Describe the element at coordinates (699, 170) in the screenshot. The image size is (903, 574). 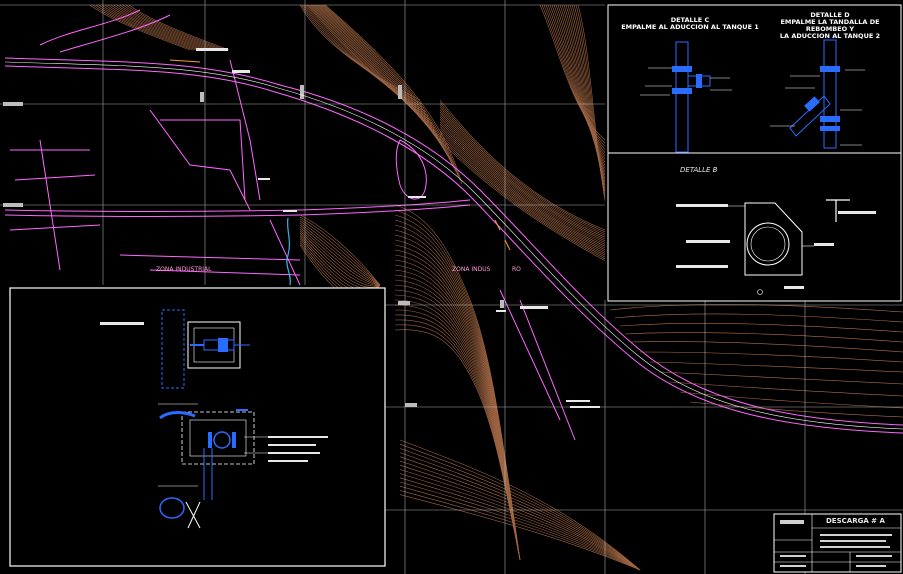
I see `detail-b-title: DETALLE B` at that location.